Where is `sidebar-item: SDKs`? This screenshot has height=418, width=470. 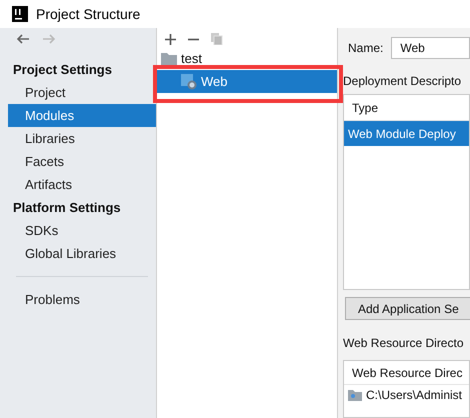
sidebar-item: SDKs is located at coordinates (82, 230).